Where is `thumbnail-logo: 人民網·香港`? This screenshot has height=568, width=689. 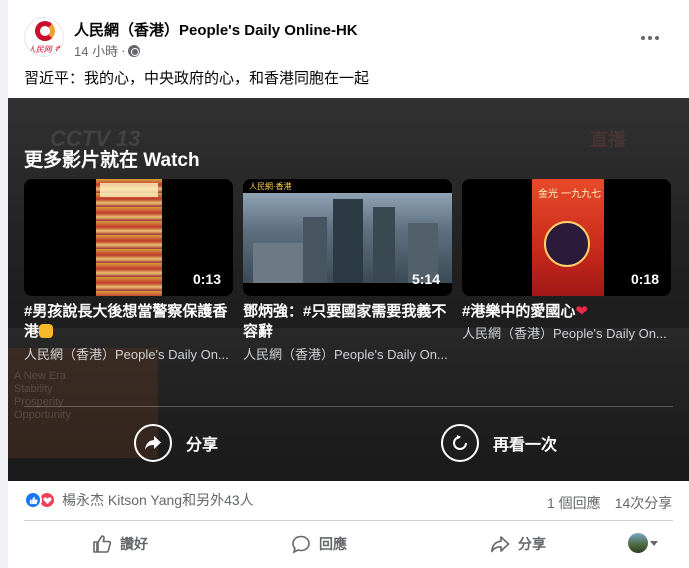
thumbnail-logo: 人民網·香港 is located at coordinates (270, 186).